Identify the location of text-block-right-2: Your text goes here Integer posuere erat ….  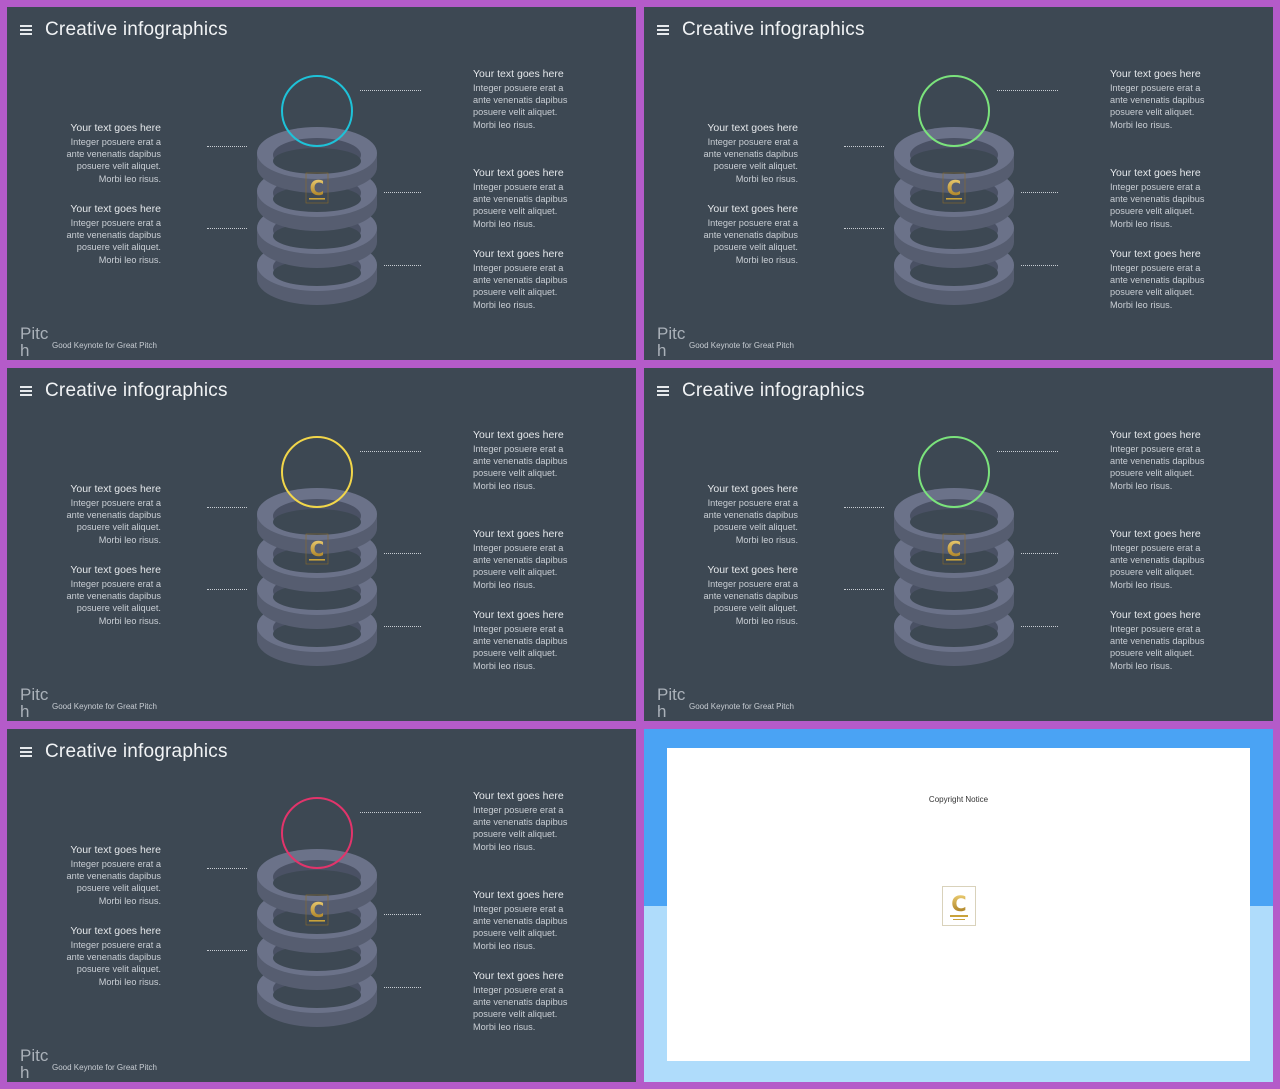
(1175, 559).